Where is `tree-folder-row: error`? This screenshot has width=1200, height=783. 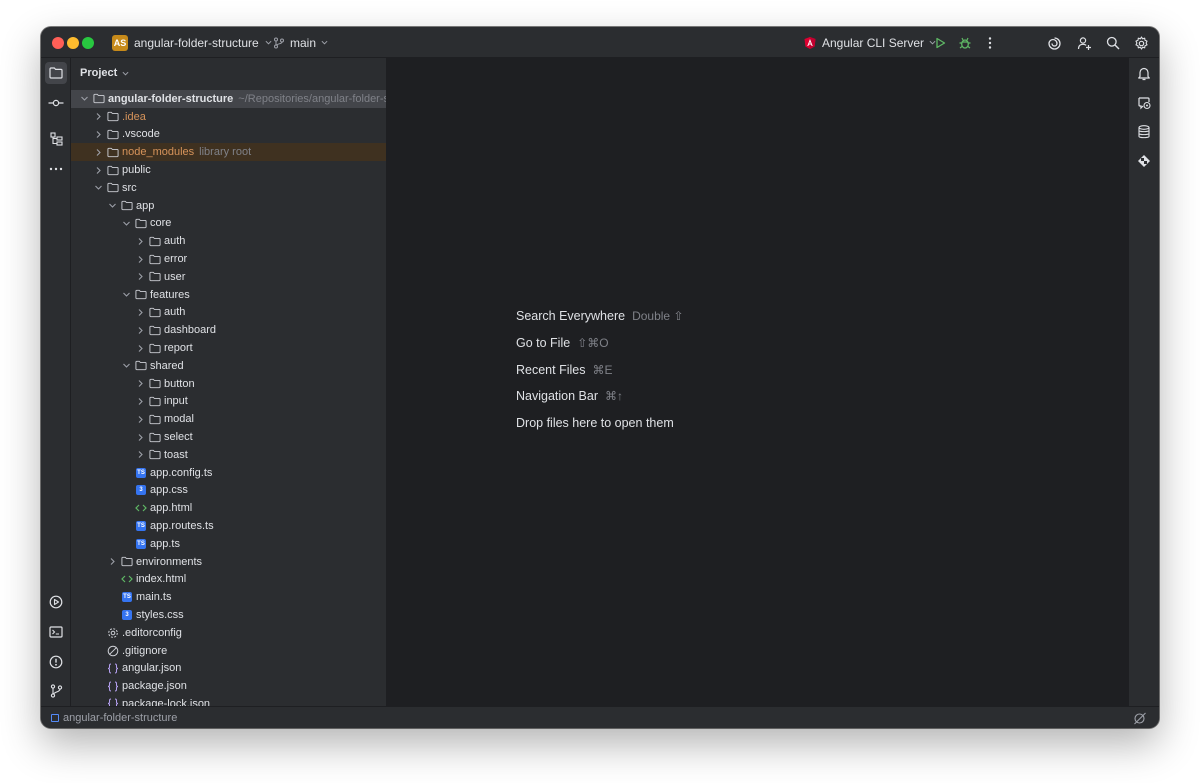
tree-folder-row: error is located at coordinates (228, 259).